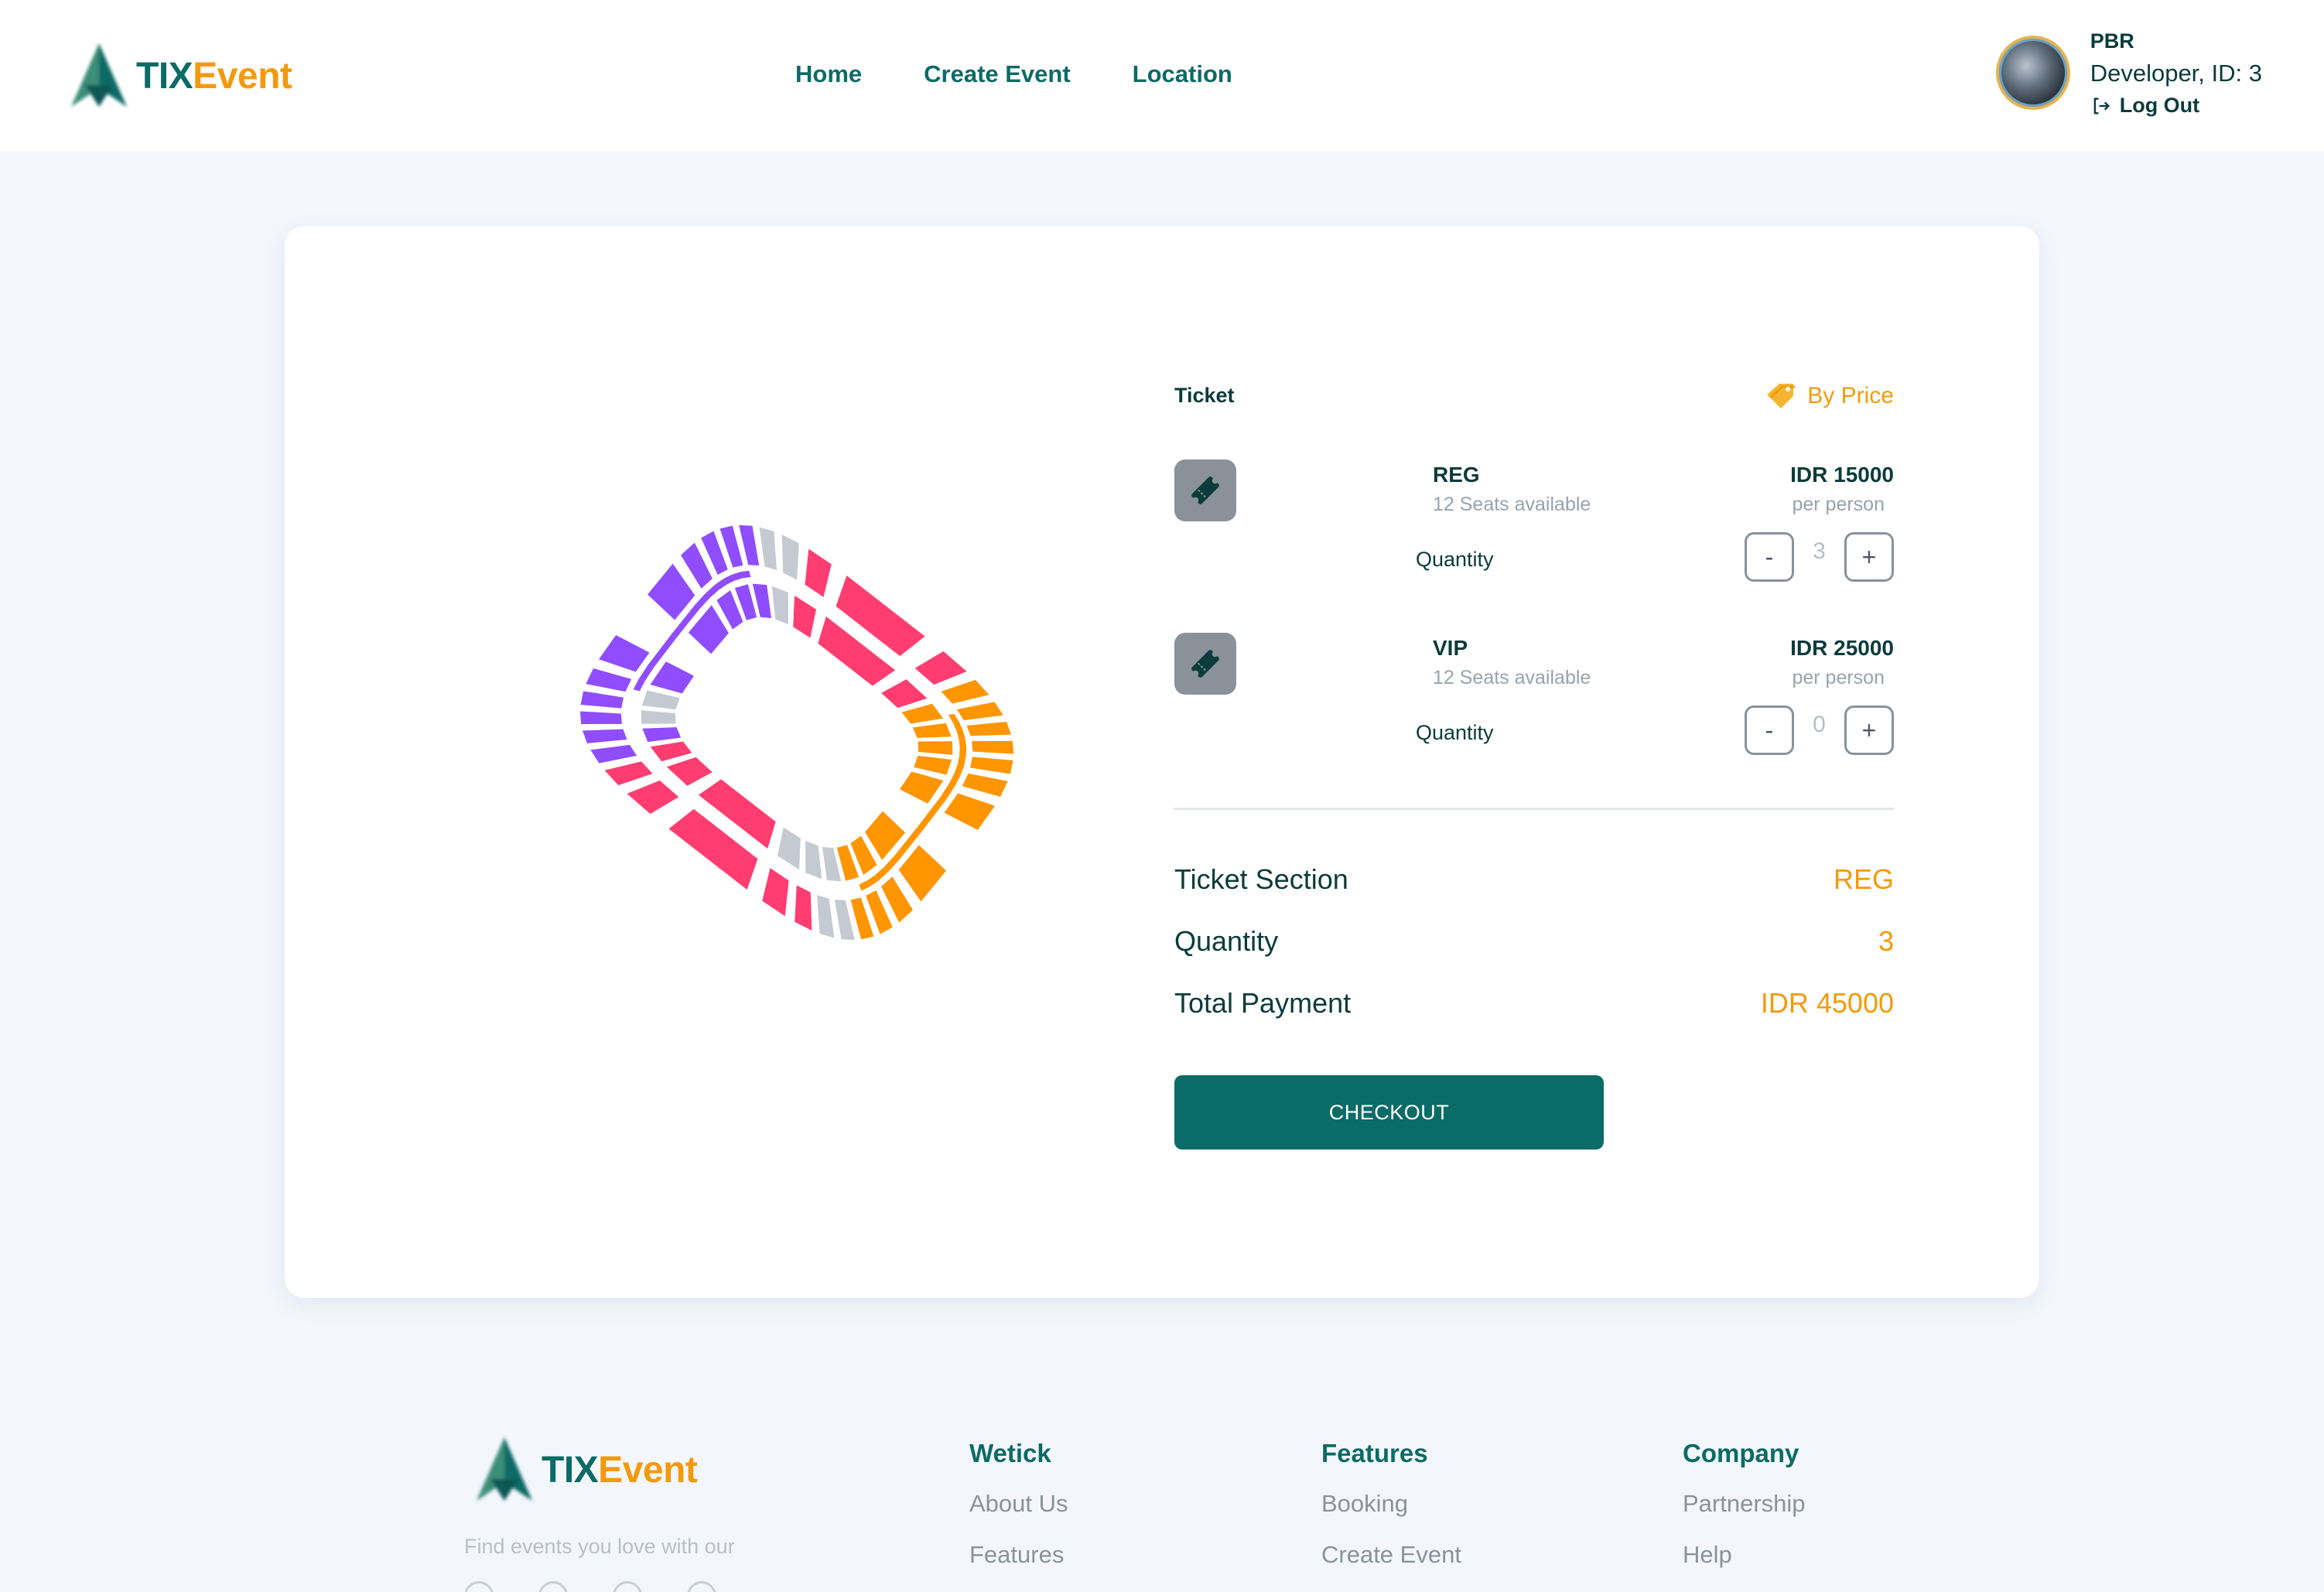 The image size is (2324, 1592). Describe the element at coordinates (1182, 74) in the screenshot. I see `nav-location: Location` at that location.